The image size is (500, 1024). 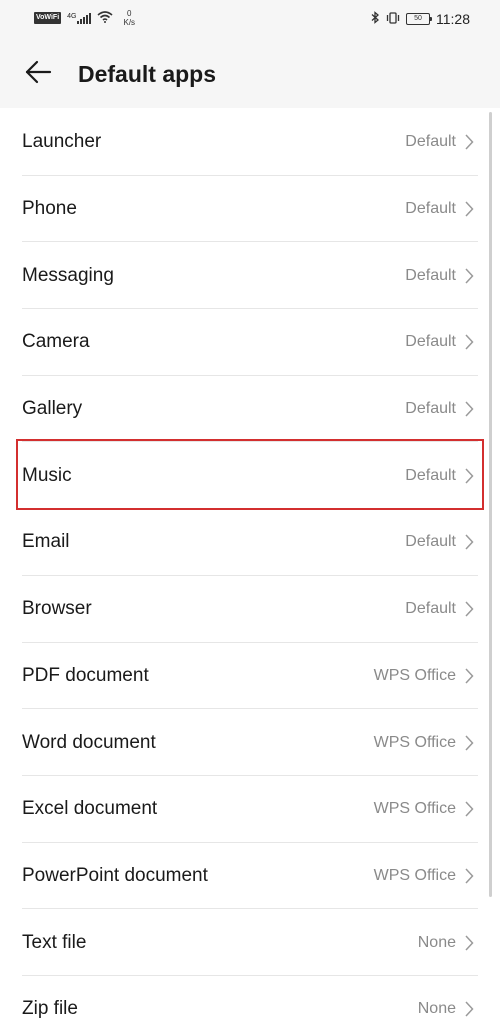 What do you see at coordinates (49, 209) in the screenshot?
I see `item-label: Phone` at bounding box center [49, 209].